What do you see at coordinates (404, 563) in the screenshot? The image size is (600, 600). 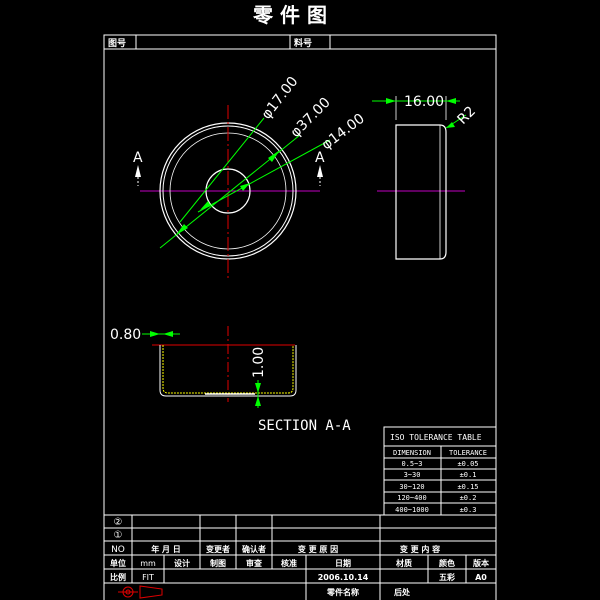 I see `material-label: 材质` at bounding box center [404, 563].